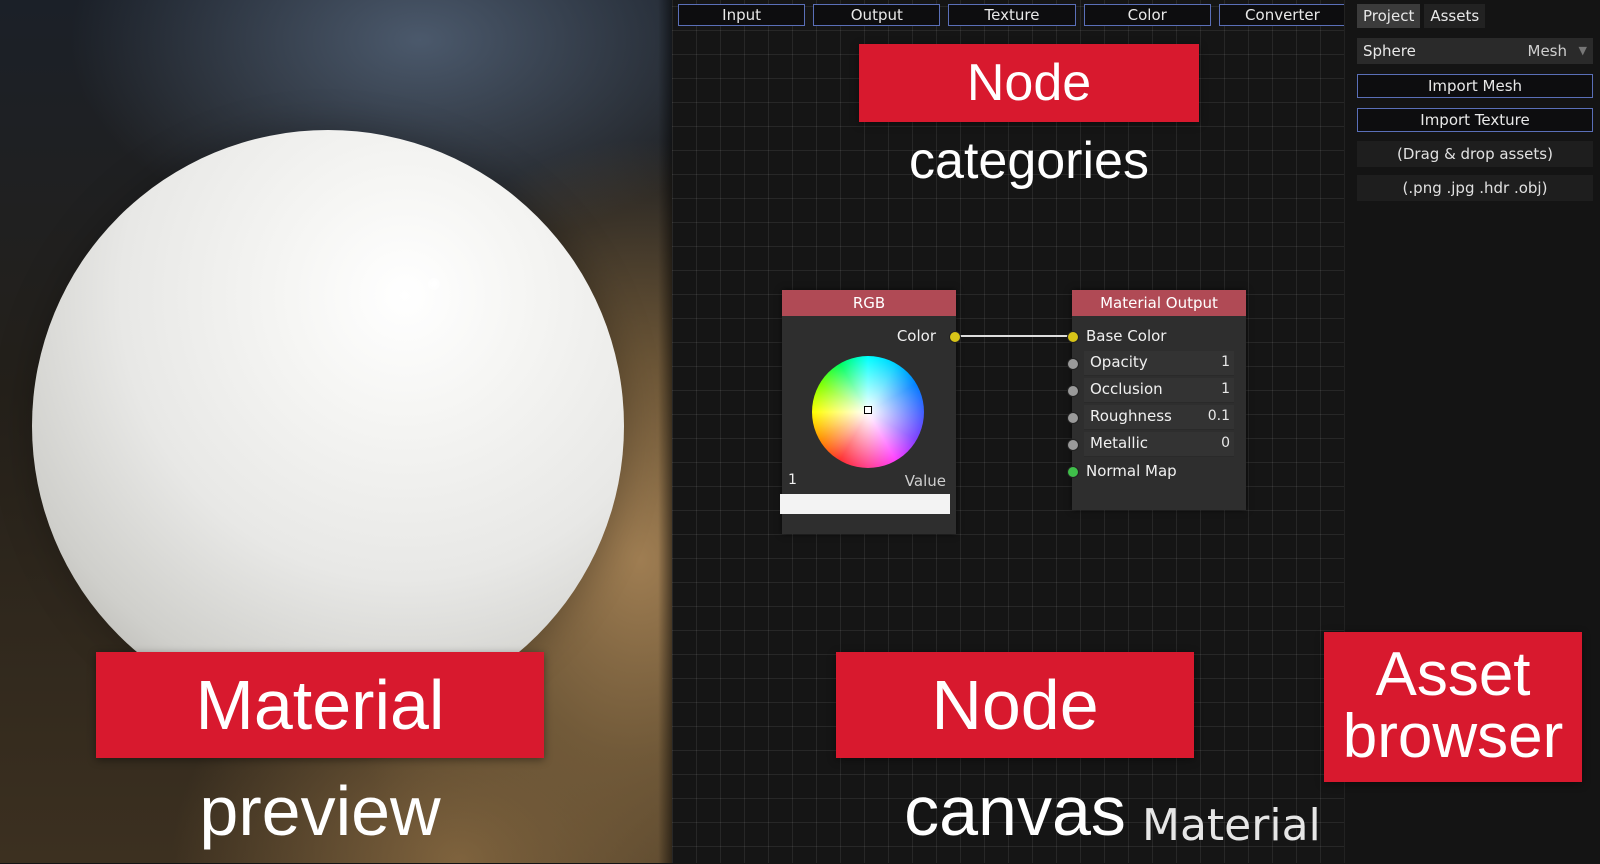  Describe the element at coordinates (1126, 336) in the screenshot. I see `base-color-input-label: Base Color` at that location.